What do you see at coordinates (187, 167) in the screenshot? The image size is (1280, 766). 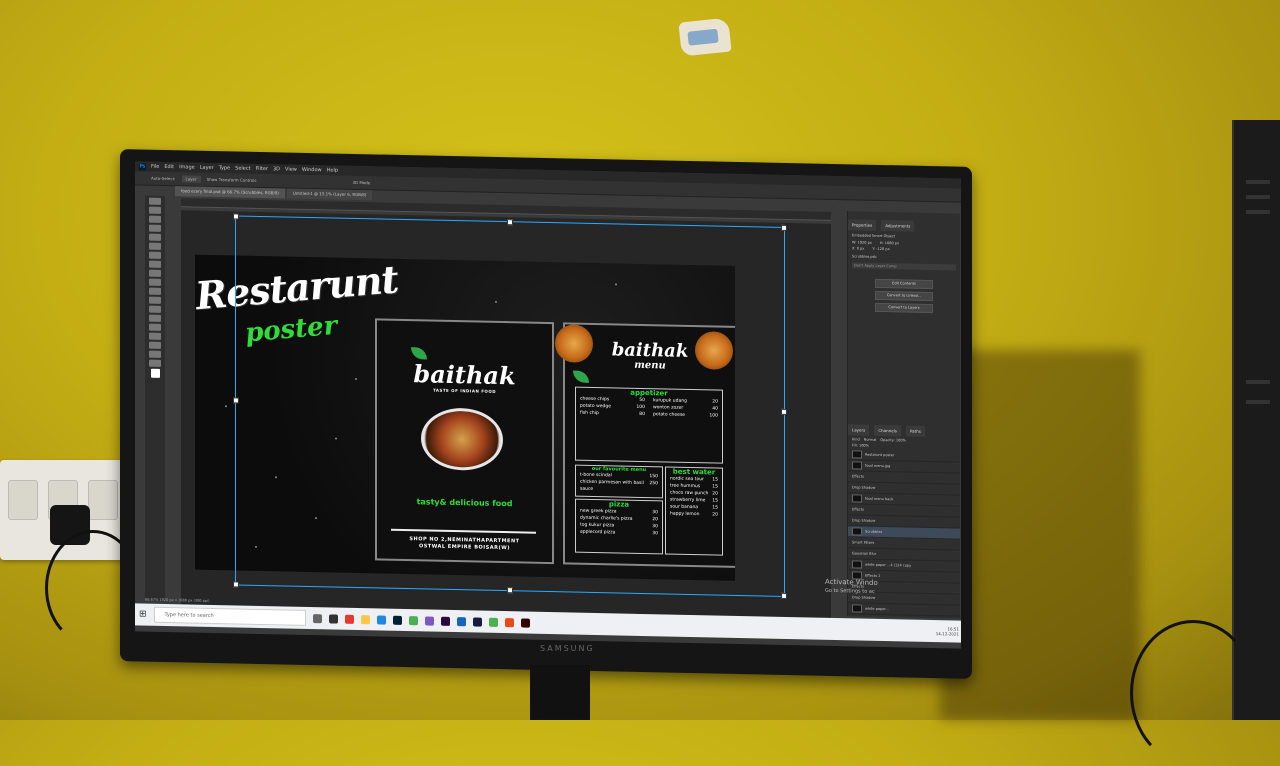 I see `menu-item-image: Image` at bounding box center [187, 167].